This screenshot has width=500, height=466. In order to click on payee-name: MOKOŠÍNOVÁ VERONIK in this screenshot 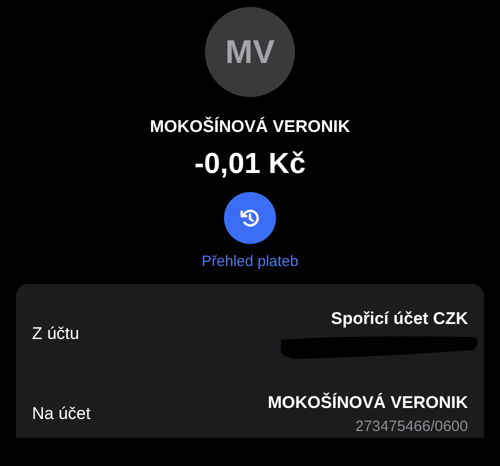, I will do `click(250, 127)`.